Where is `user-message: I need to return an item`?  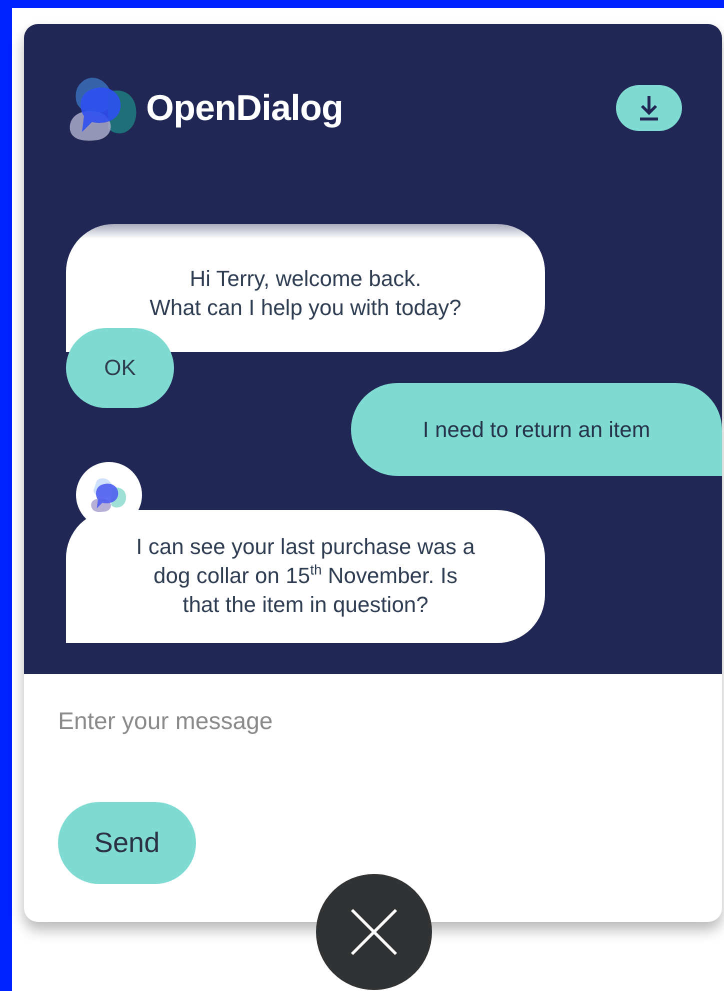
user-message: I need to return an item is located at coordinates (536, 429).